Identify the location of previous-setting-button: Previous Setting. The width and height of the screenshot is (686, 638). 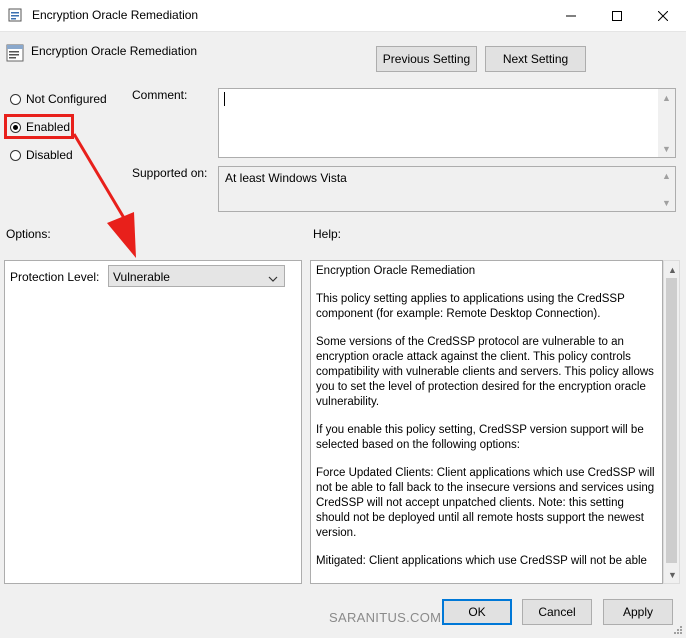
(426, 59).